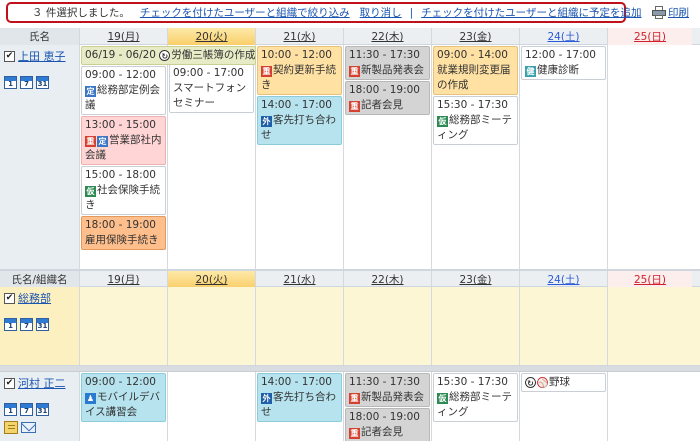 The image size is (700, 441). Describe the element at coordinates (442, 121) in the screenshot. I see `tentative-tag-icon: 仮` at that location.